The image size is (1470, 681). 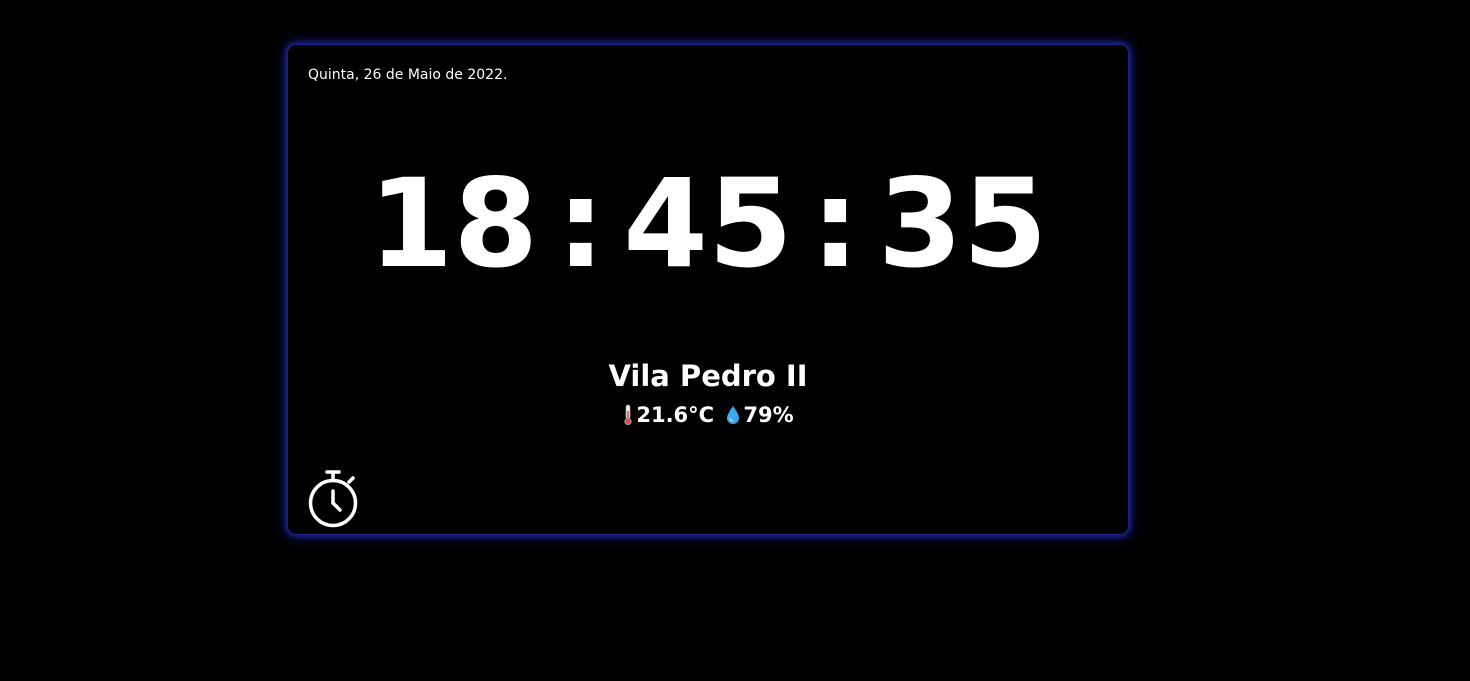 I want to click on stopwatch-button, so click(x=333, y=499).